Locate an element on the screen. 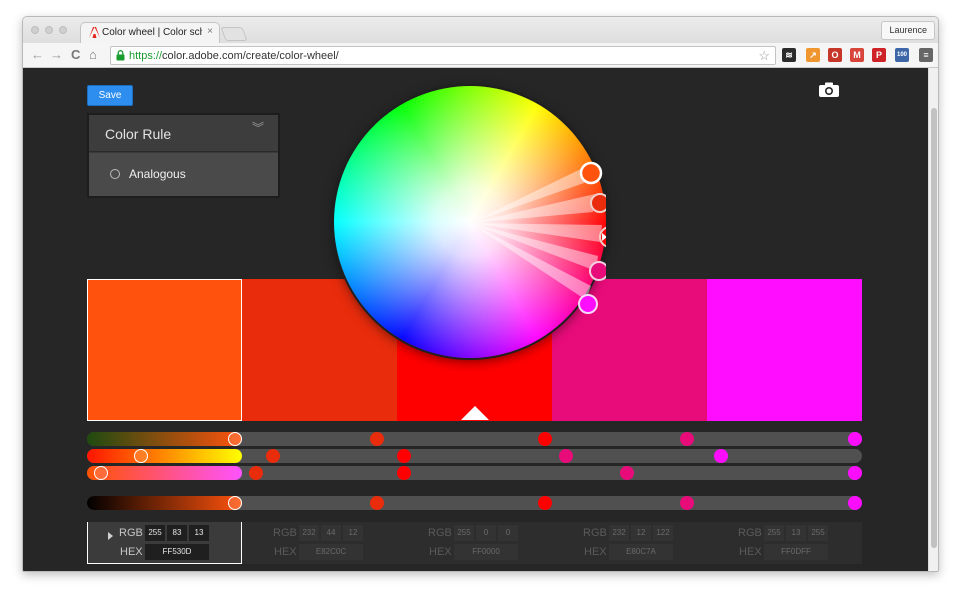 The image size is (960, 598). menu-icon: ≡ is located at coordinates (926, 55).